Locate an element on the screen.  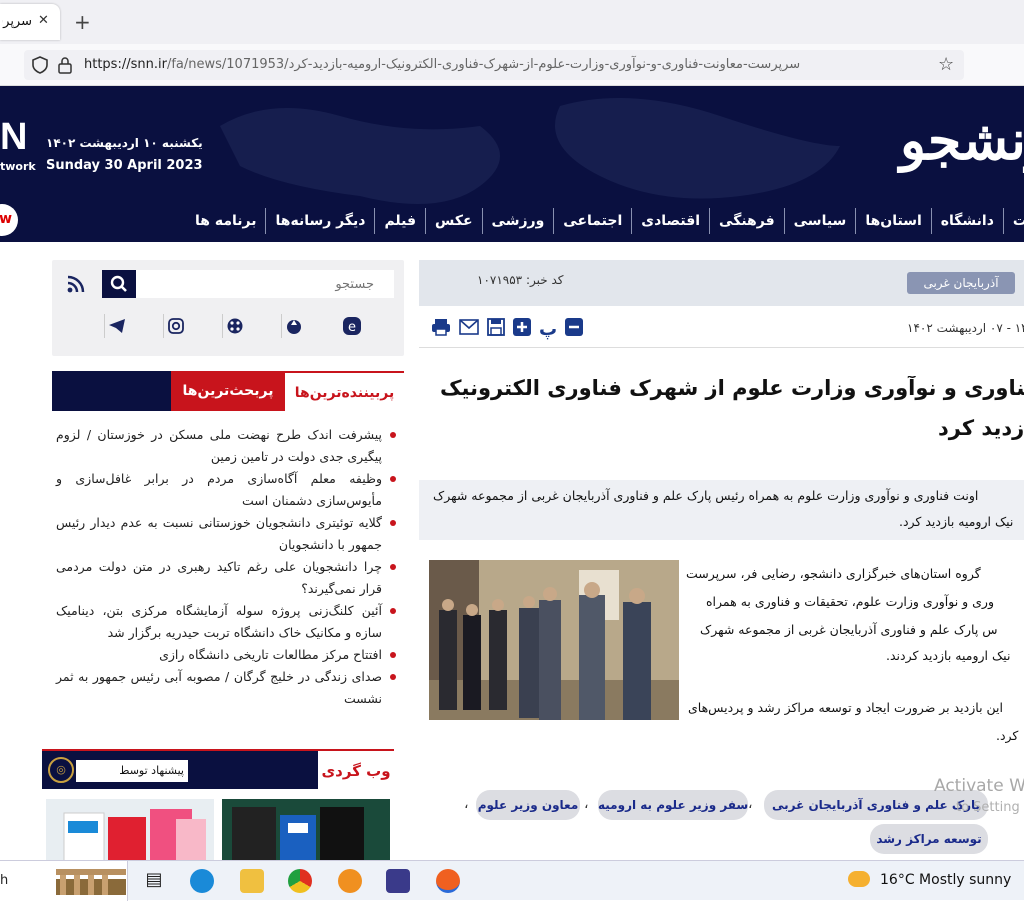
news-code: کد خبر: ۱۰۷۱۹۵۳ is located at coordinates (520, 280).